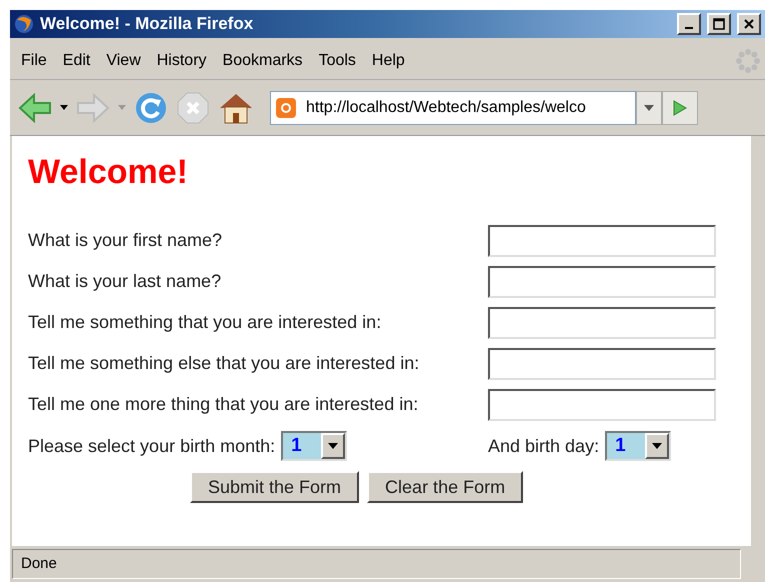  What do you see at coordinates (445, 487) in the screenshot?
I see `clear-button: Clear the Form` at bounding box center [445, 487].